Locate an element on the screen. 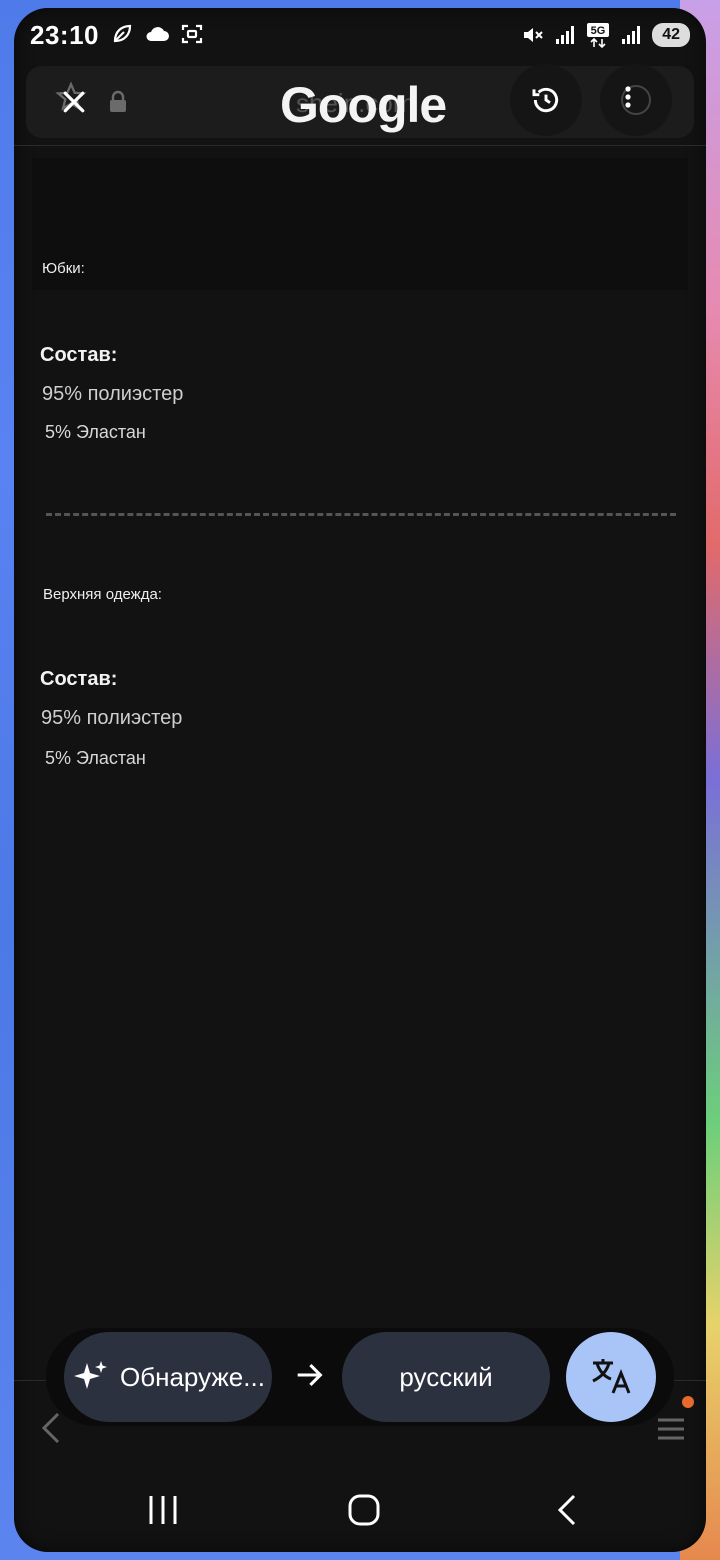 This screenshot has width=720, height=1560. leaf-icon is located at coordinates (122, 34).